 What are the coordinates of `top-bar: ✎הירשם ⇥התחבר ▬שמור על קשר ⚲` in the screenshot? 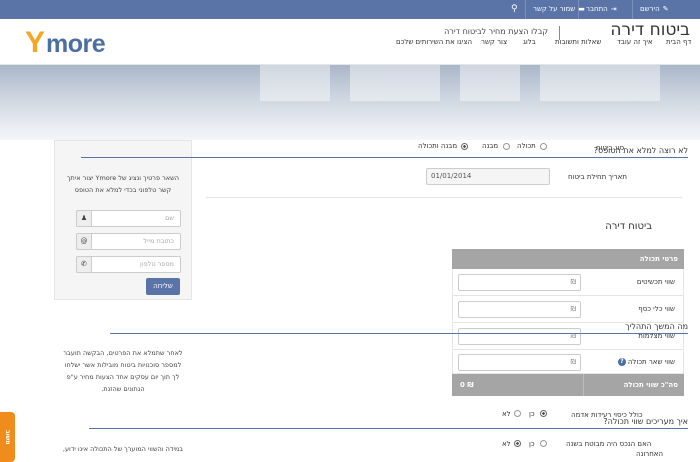 It's located at (350, 9).